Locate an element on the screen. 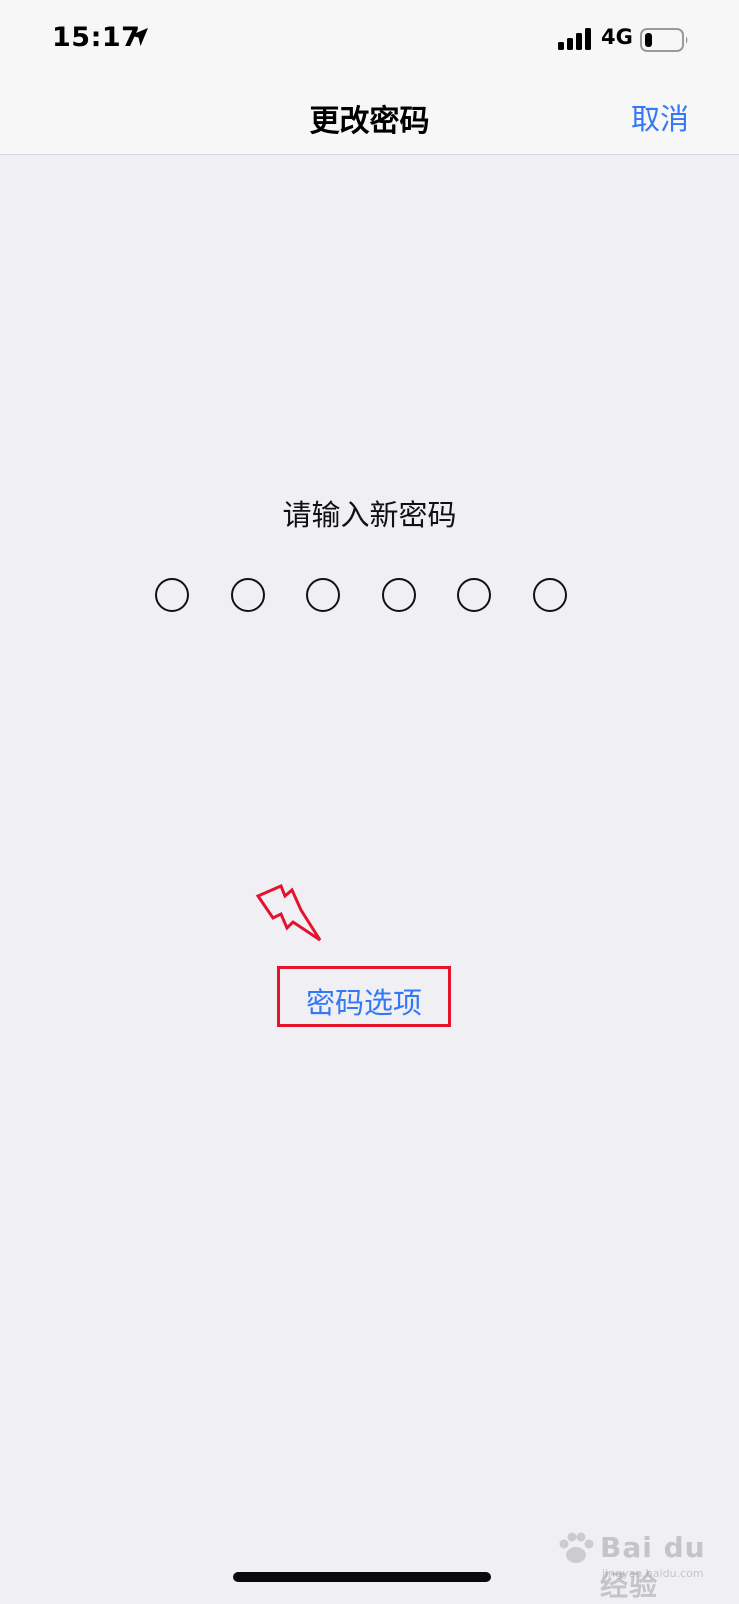 This screenshot has width=739, height=1604. home-indicator is located at coordinates (362, 1577).